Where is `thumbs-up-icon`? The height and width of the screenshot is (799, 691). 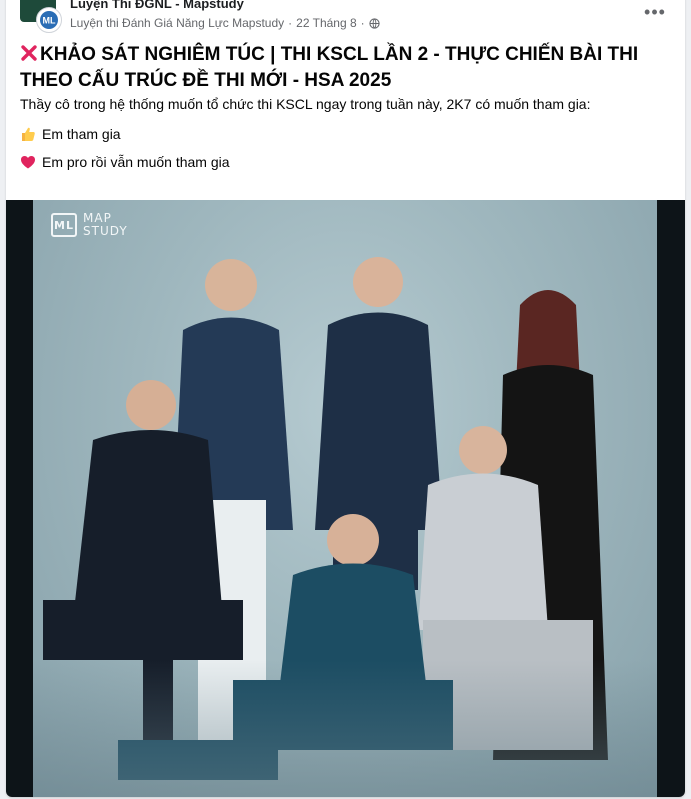
thumbs-up-icon is located at coordinates (28, 134).